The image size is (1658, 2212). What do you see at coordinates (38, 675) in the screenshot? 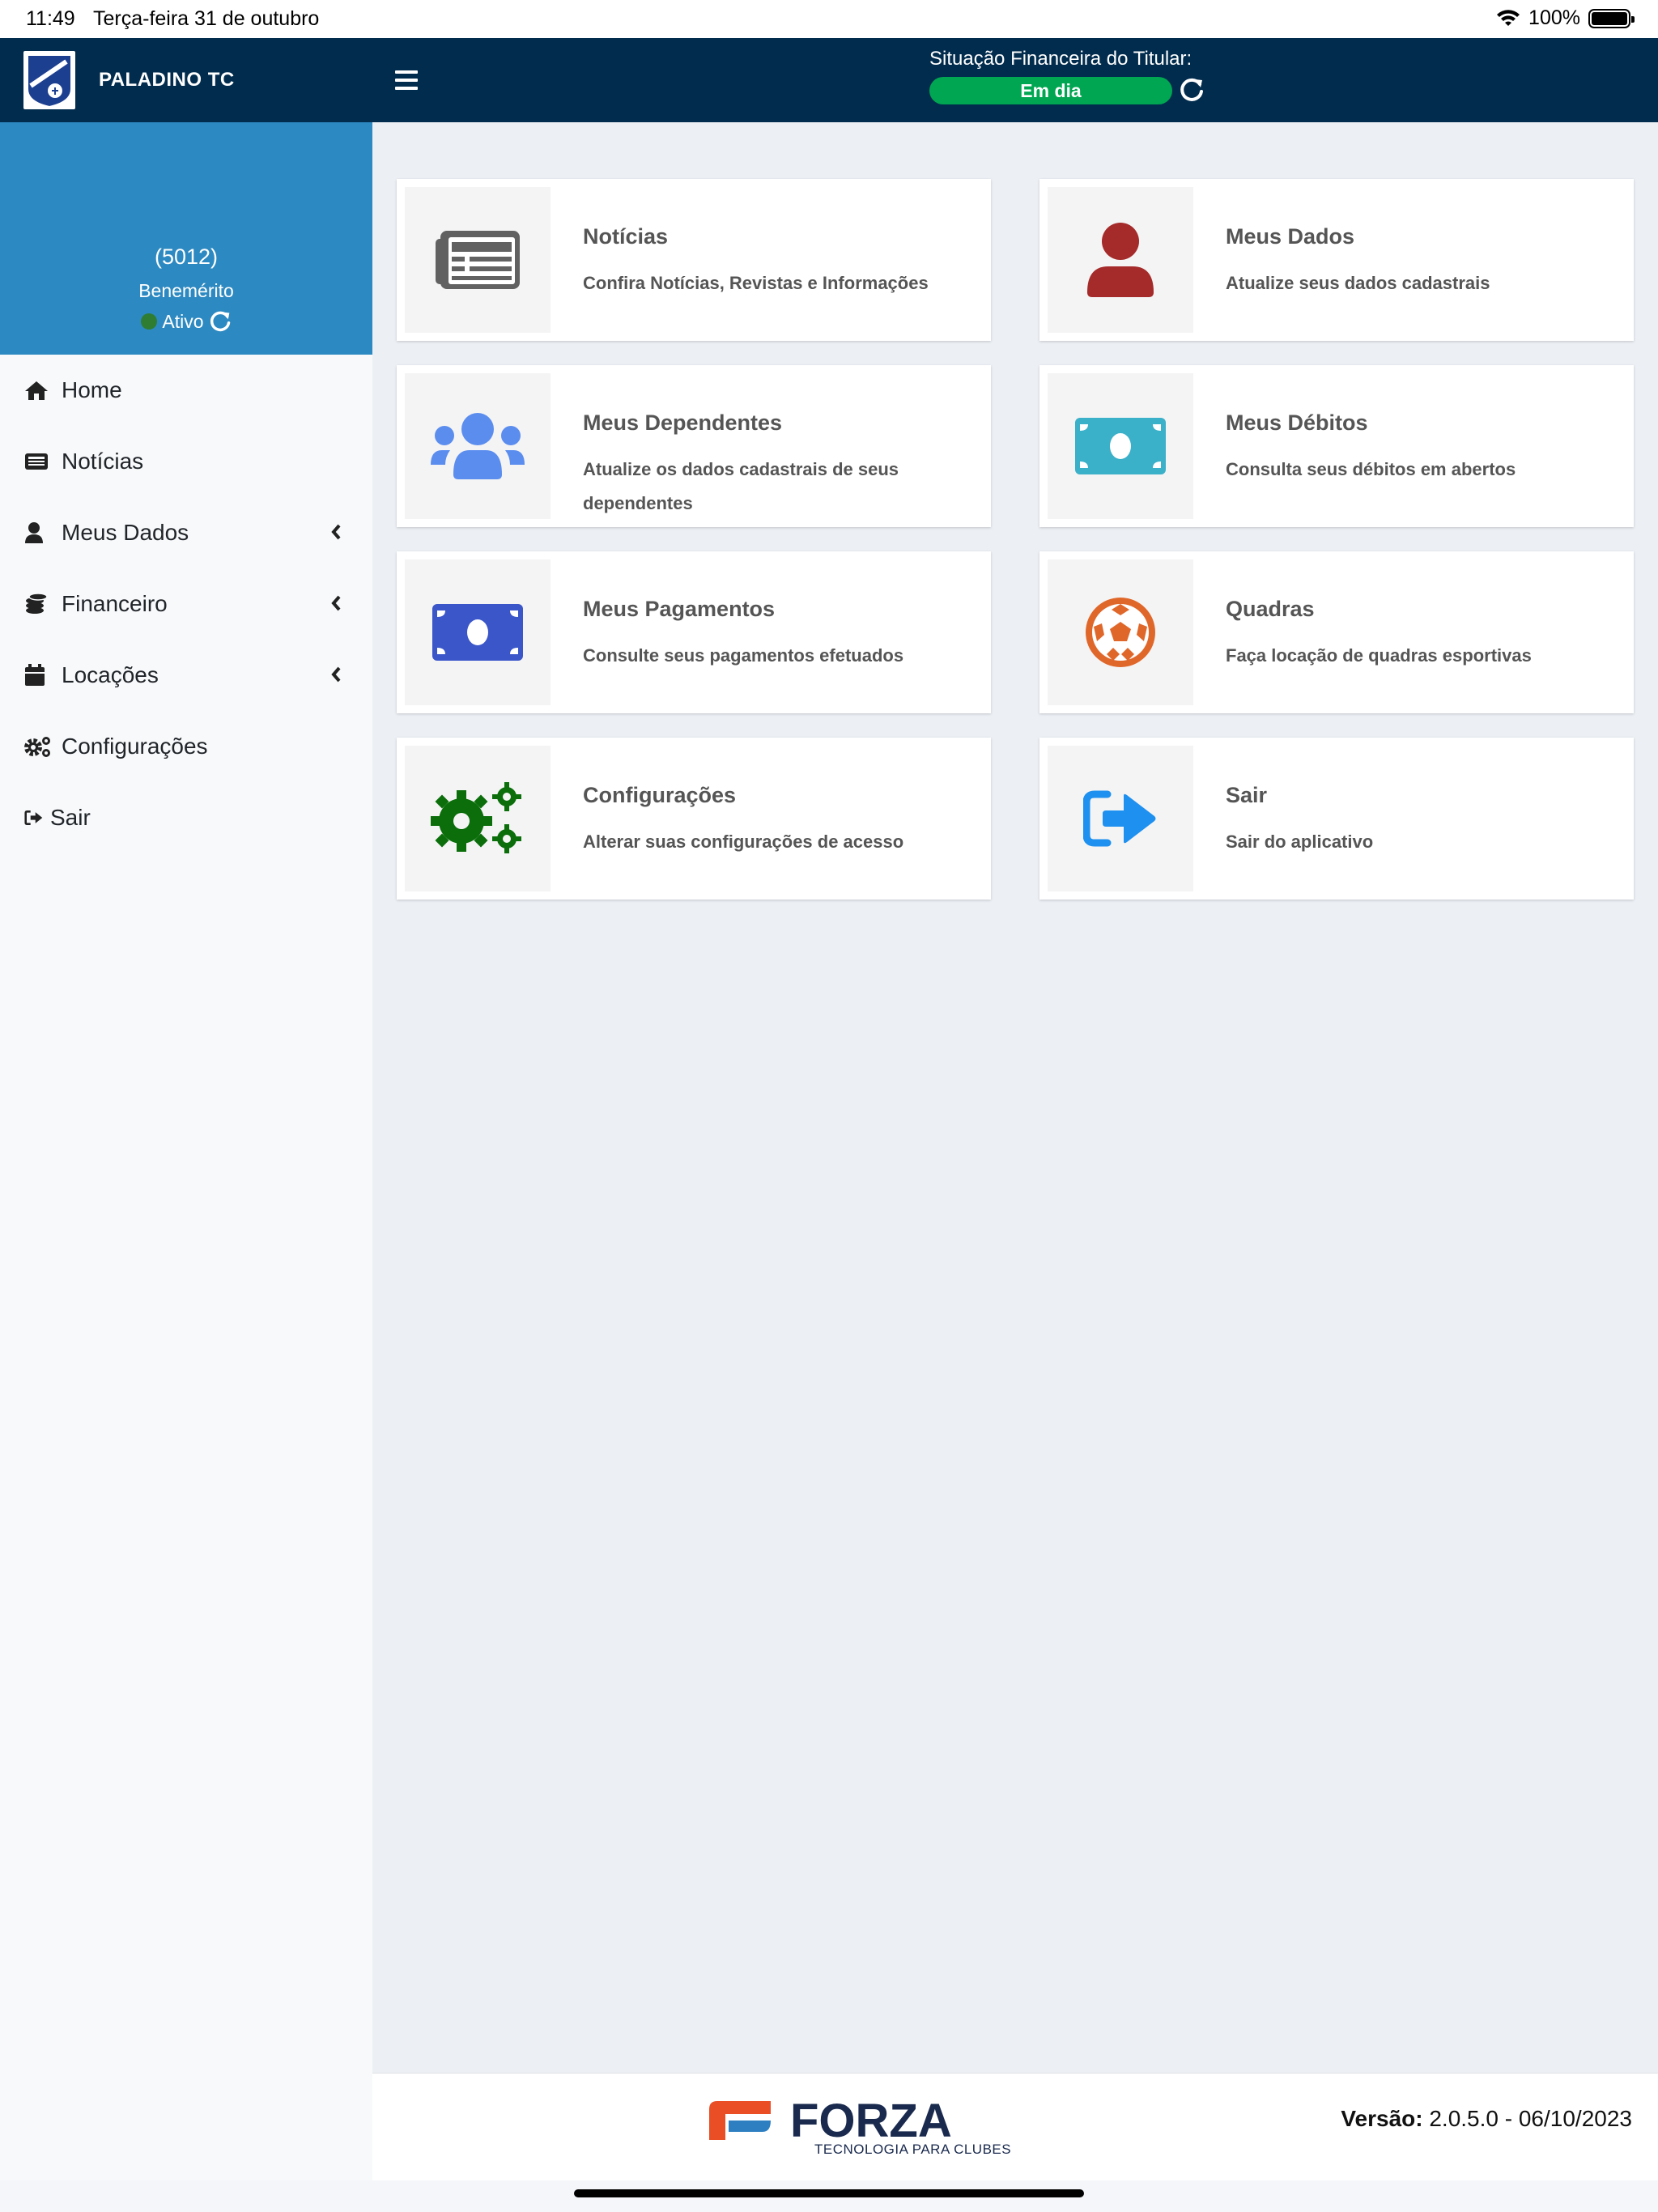
I see `calendar-icon` at bounding box center [38, 675].